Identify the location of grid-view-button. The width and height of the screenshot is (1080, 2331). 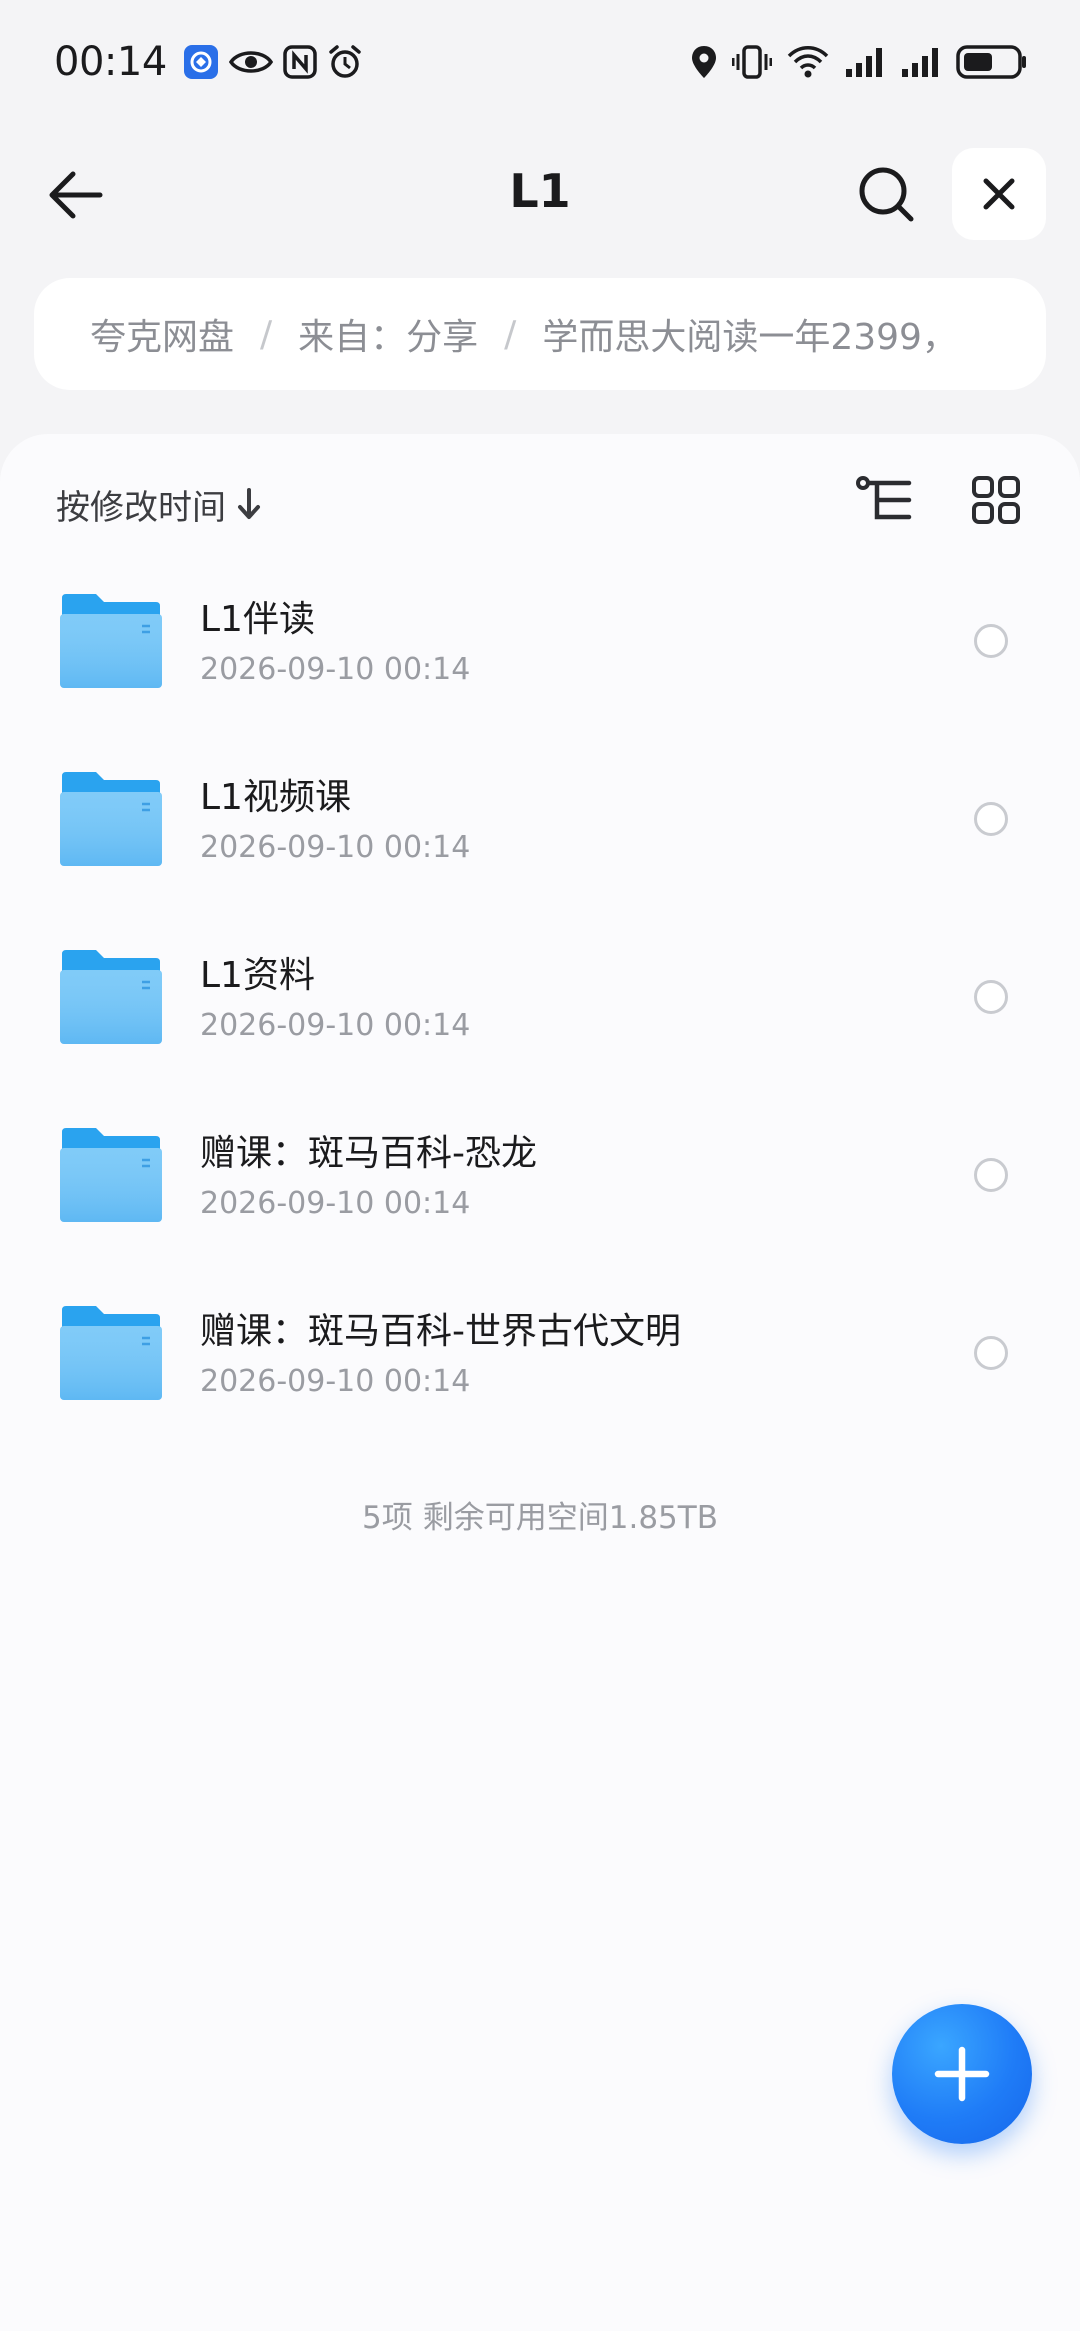
(996, 500).